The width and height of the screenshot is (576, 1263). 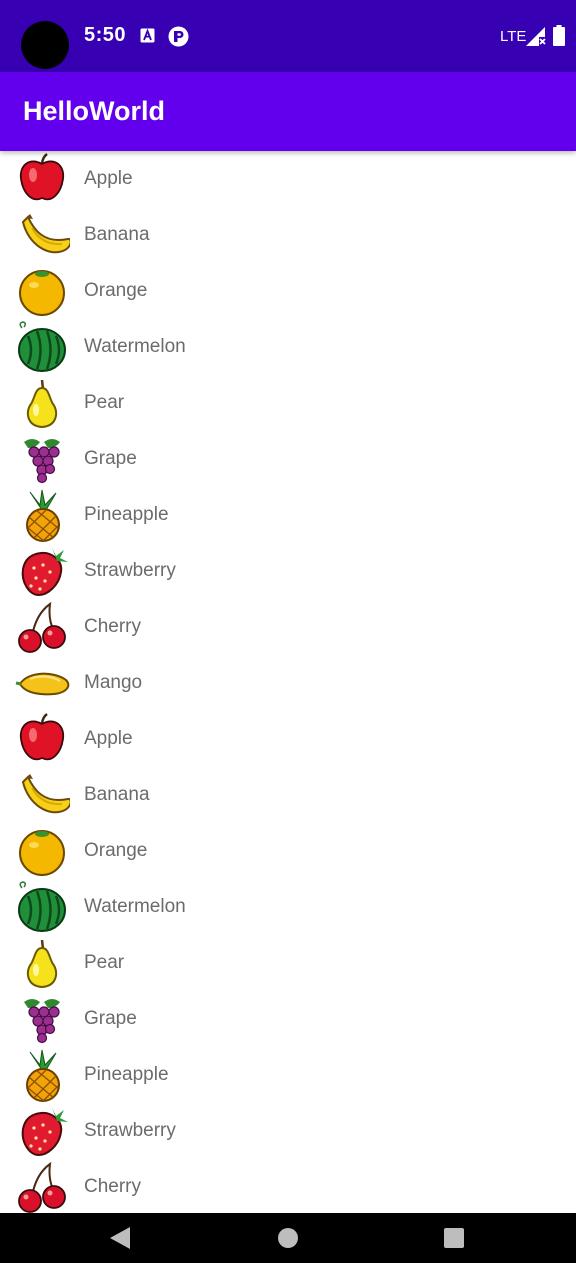 I want to click on status-time: 5:50, so click(x=105, y=35).